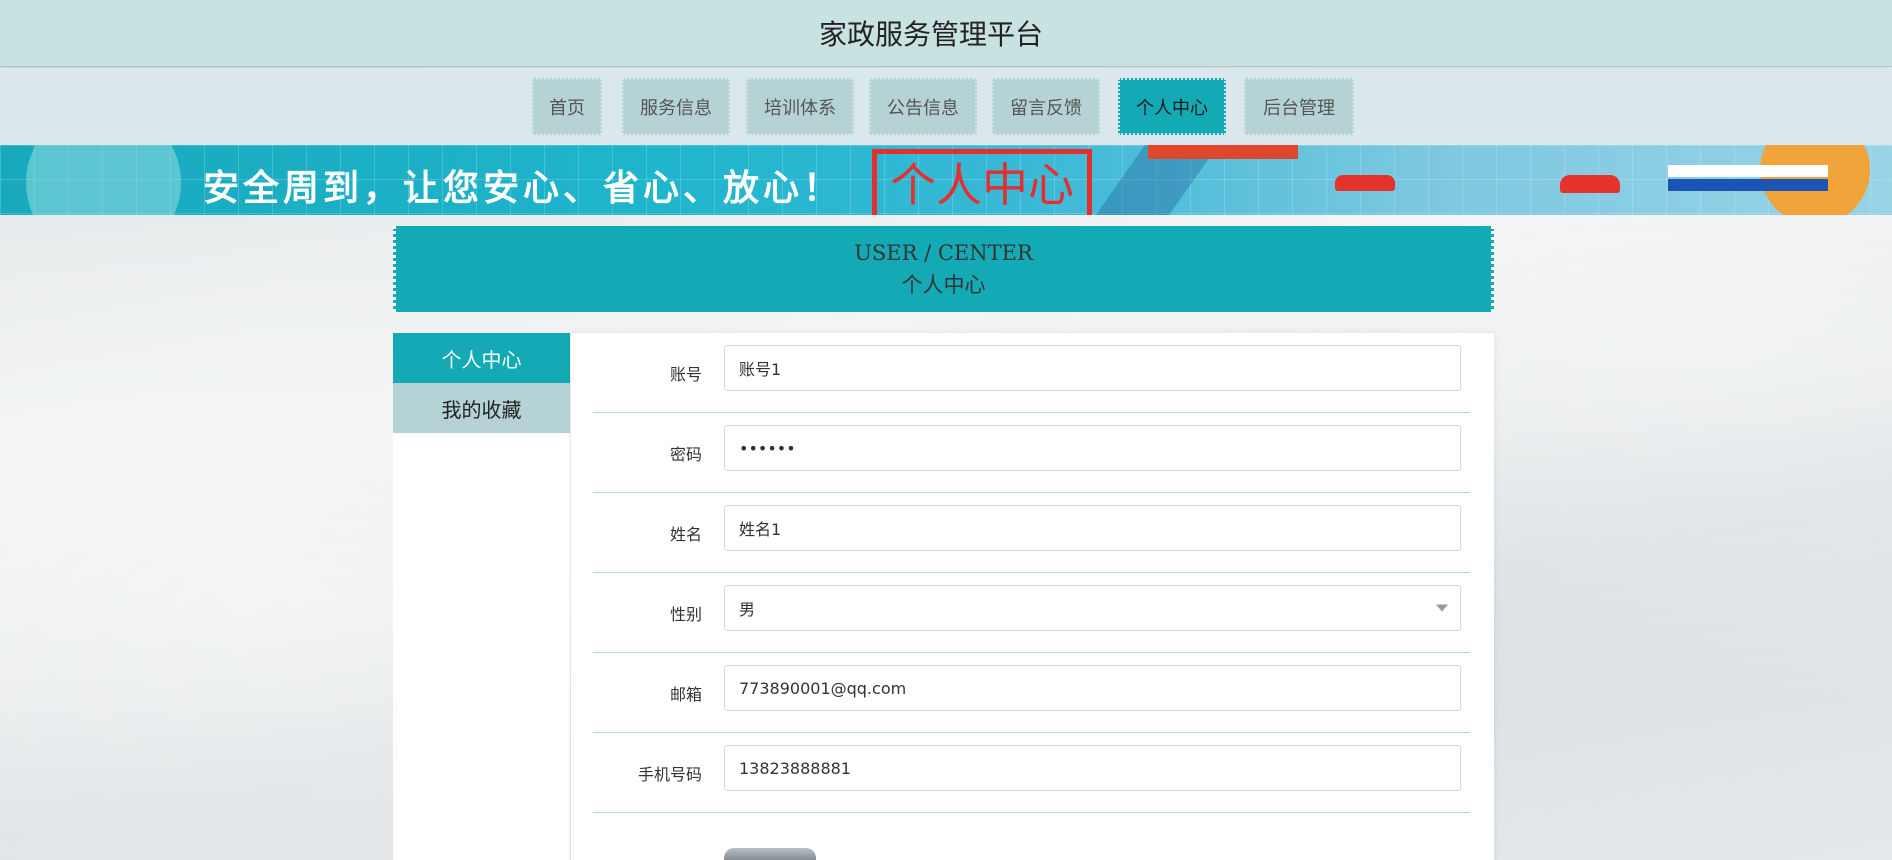 This screenshot has width=1892, height=860. I want to click on form-row-email: 邮箱 773890001@qq.com, so click(1031, 693).